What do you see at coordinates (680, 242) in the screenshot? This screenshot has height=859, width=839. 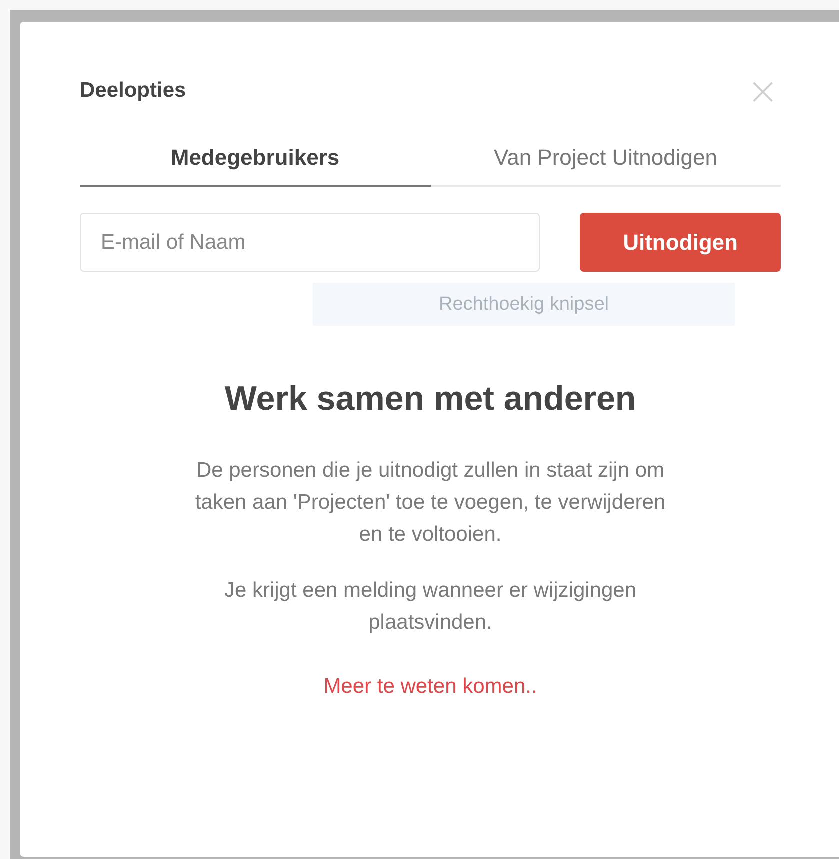 I see `invite-button: Uitnodigen` at bounding box center [680, 242].